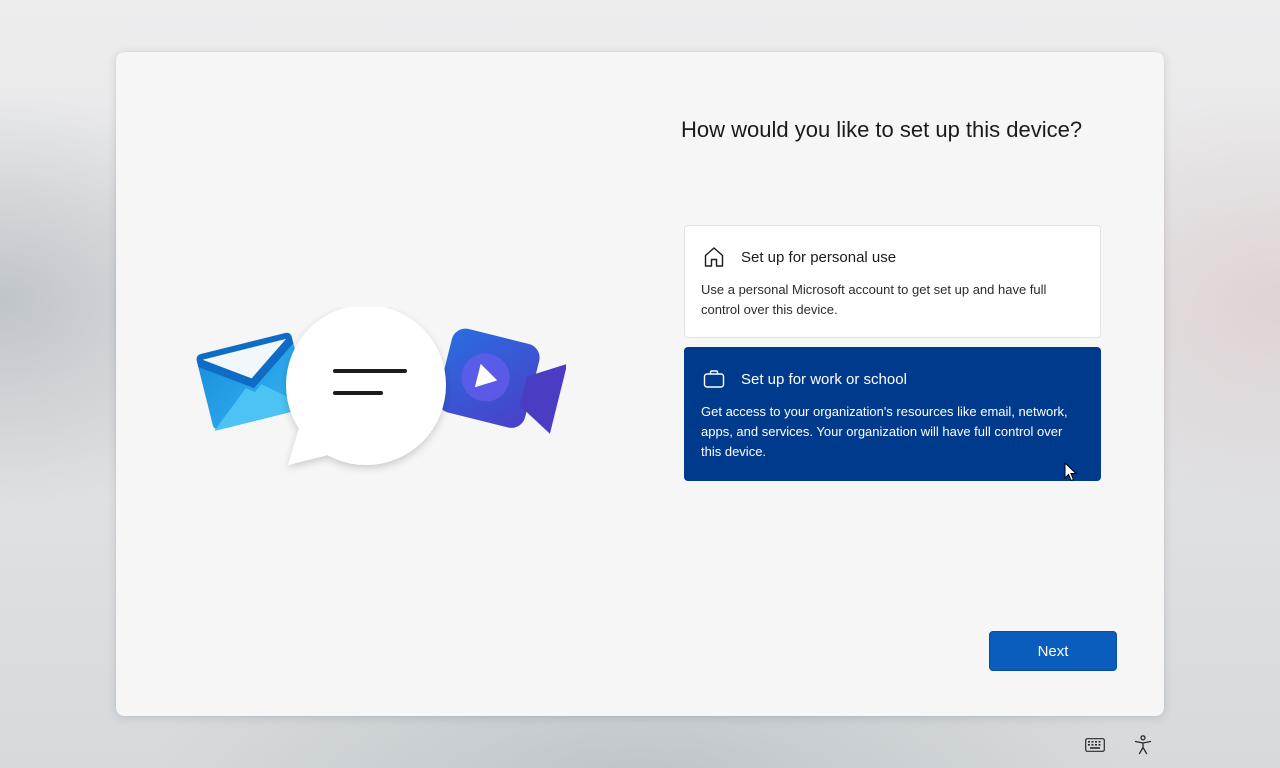 The image size is (1280, 768). I want to click on accessibility-icon, so click(1143, 745).